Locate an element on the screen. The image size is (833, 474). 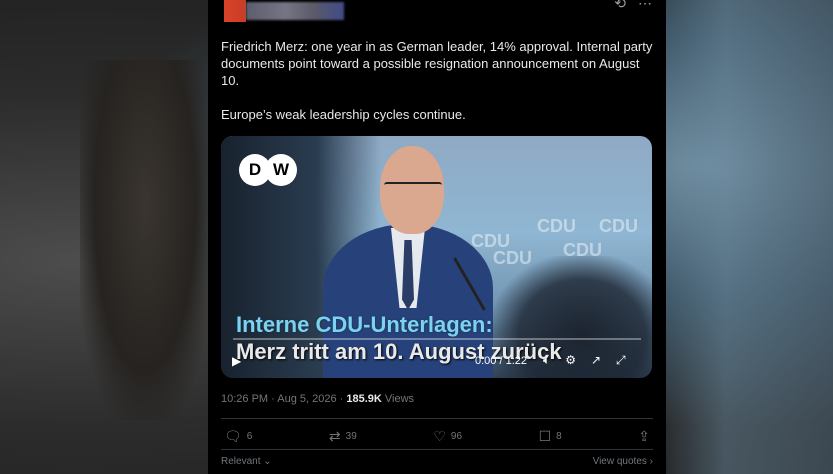
tweet-timestamp: 10:26 PM · Aug 5, 2026 · is located at coordinates (283, 399).